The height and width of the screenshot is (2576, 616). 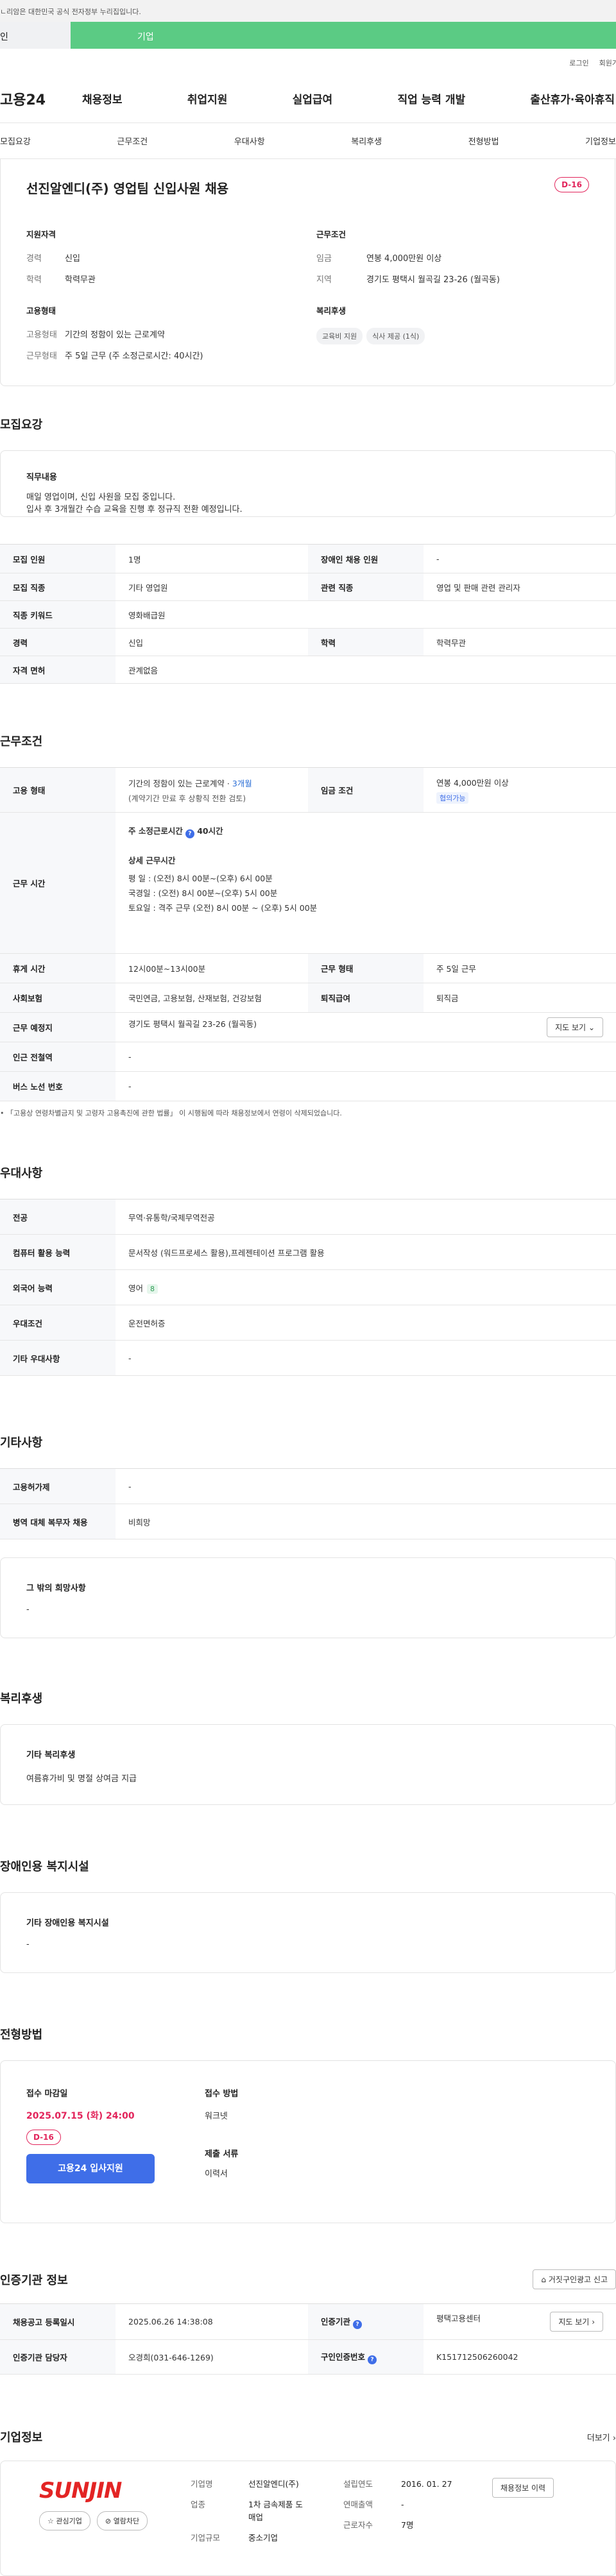 What do you see at coordinates (601, 2437) in the screenshot?
I see `company-more-link: 더보기 ›` at bounding box center [601, 2437].